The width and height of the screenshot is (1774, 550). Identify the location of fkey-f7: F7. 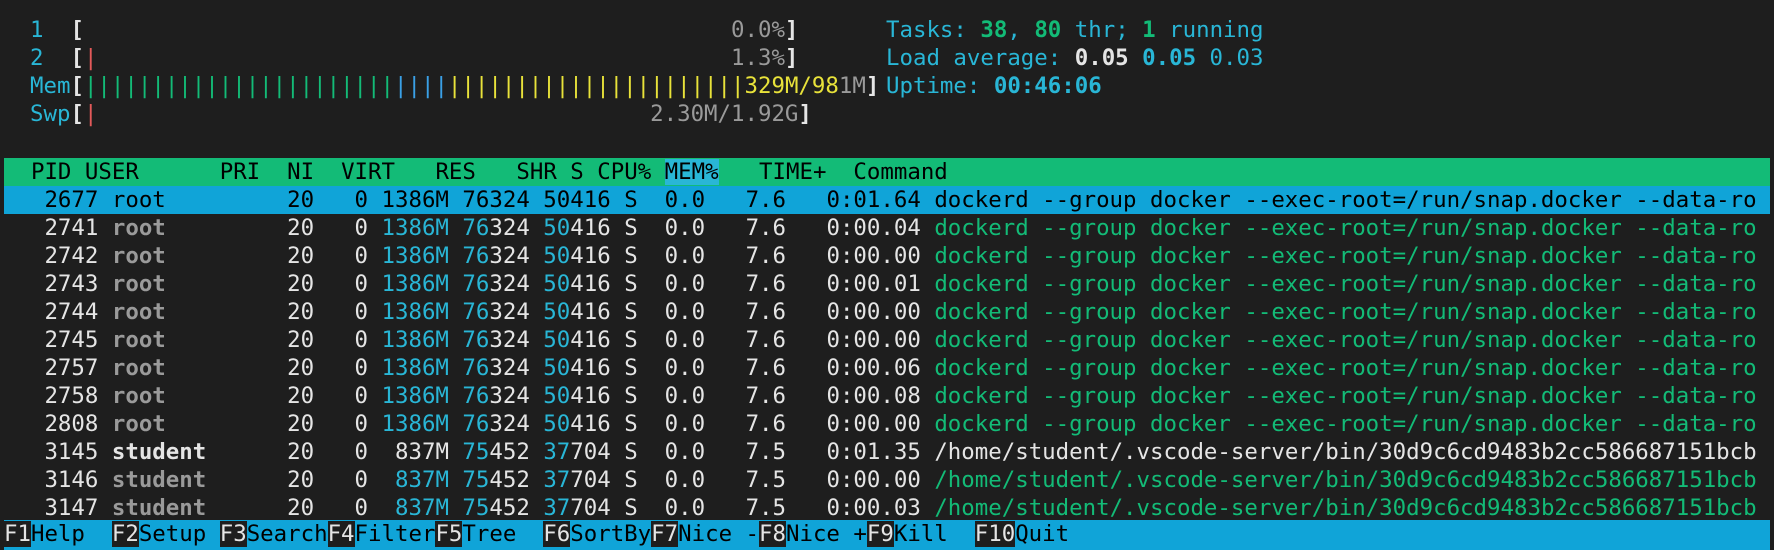
(665, 534).